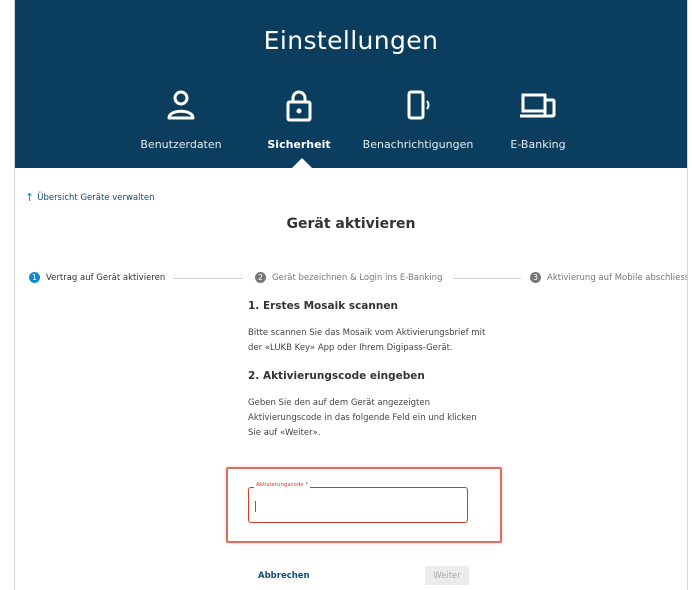 This screenshot has height=590, width=692. What do you see at coordinates (355, 506) in the screenshot?
I see `activation-code-input` at bounding box center [355, 506].